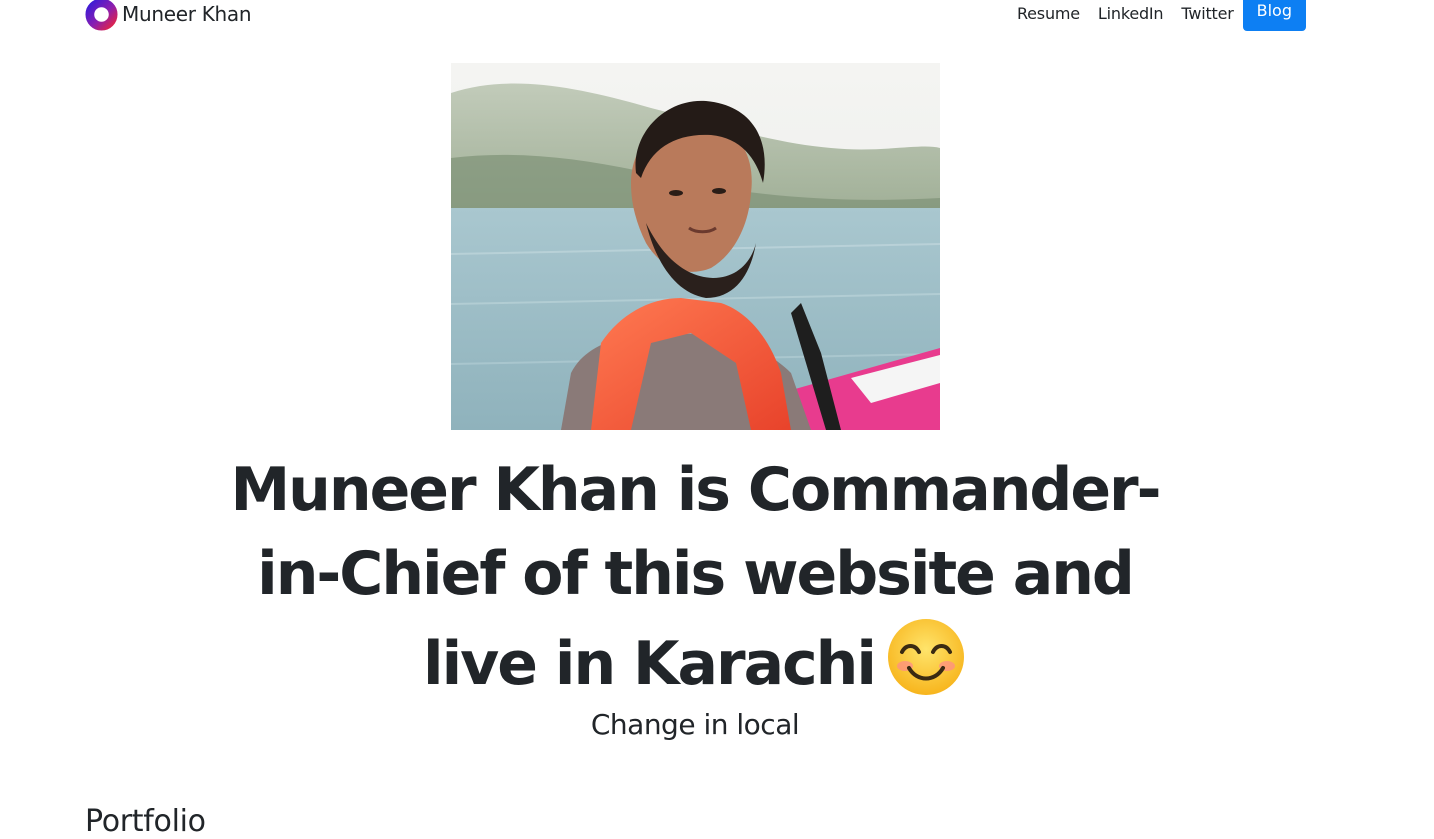  I want to click on headline-line-2: in-Chief of this website and, so click(696, 574).